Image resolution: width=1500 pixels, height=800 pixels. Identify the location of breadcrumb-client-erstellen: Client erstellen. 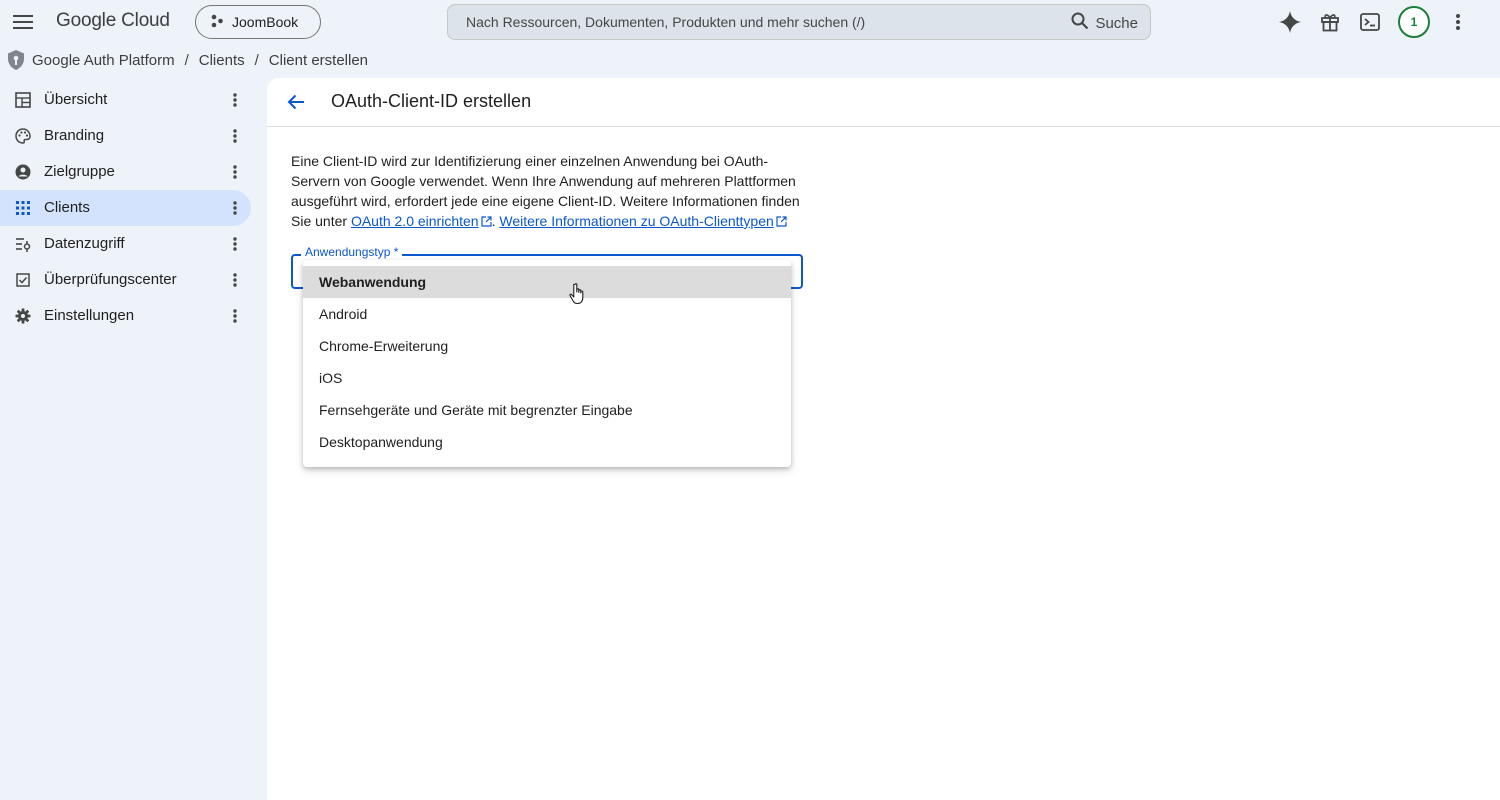
(318, 60).